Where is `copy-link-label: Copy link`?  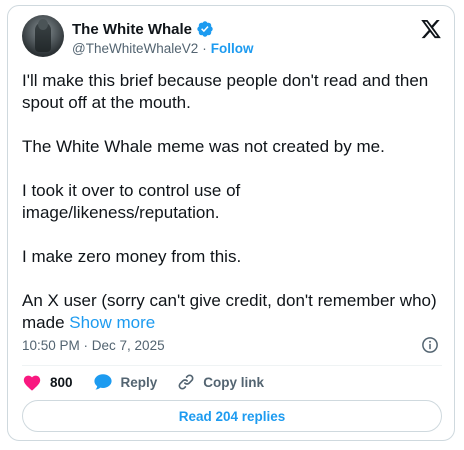
copy-link-label: Copy link is located at coordinates (234, 382).